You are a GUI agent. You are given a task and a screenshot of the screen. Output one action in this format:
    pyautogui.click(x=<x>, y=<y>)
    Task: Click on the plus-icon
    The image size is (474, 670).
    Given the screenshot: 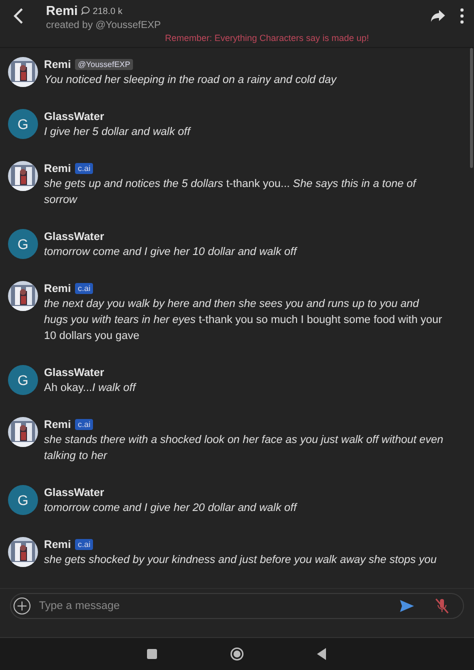 What is the action you would take?
    pyautogui.click(x=22, y=606)
    